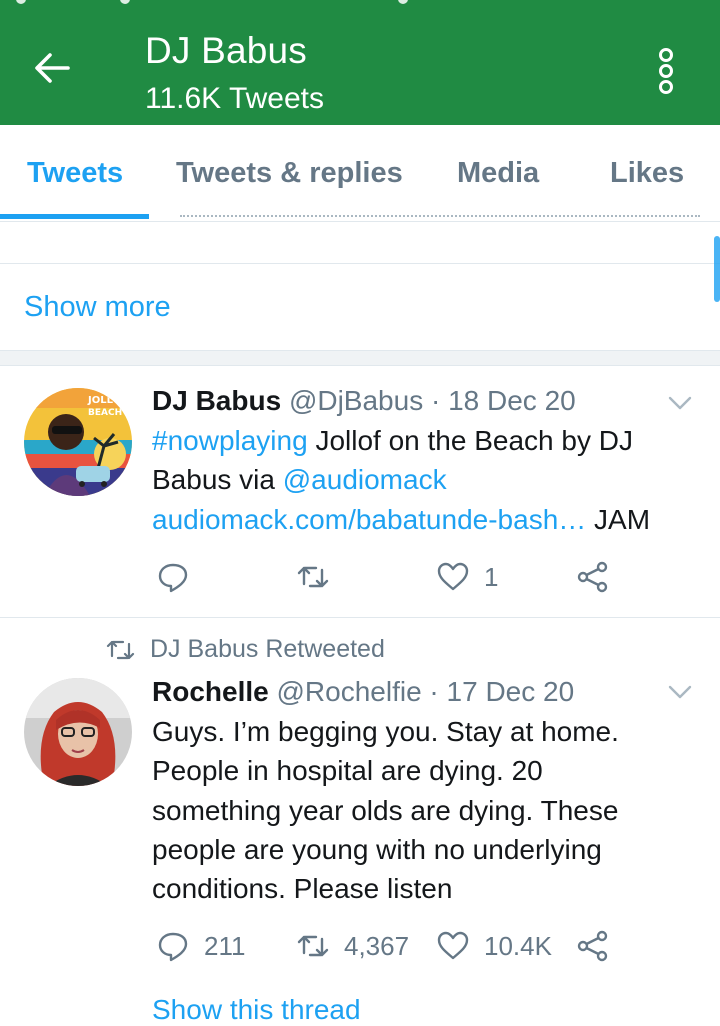 Image resolution: width=720 pixels, height=1026 pixels. Describe the element at coordinates (74, 216) in the screenshot. I see `active-tab-indicator` at that location.